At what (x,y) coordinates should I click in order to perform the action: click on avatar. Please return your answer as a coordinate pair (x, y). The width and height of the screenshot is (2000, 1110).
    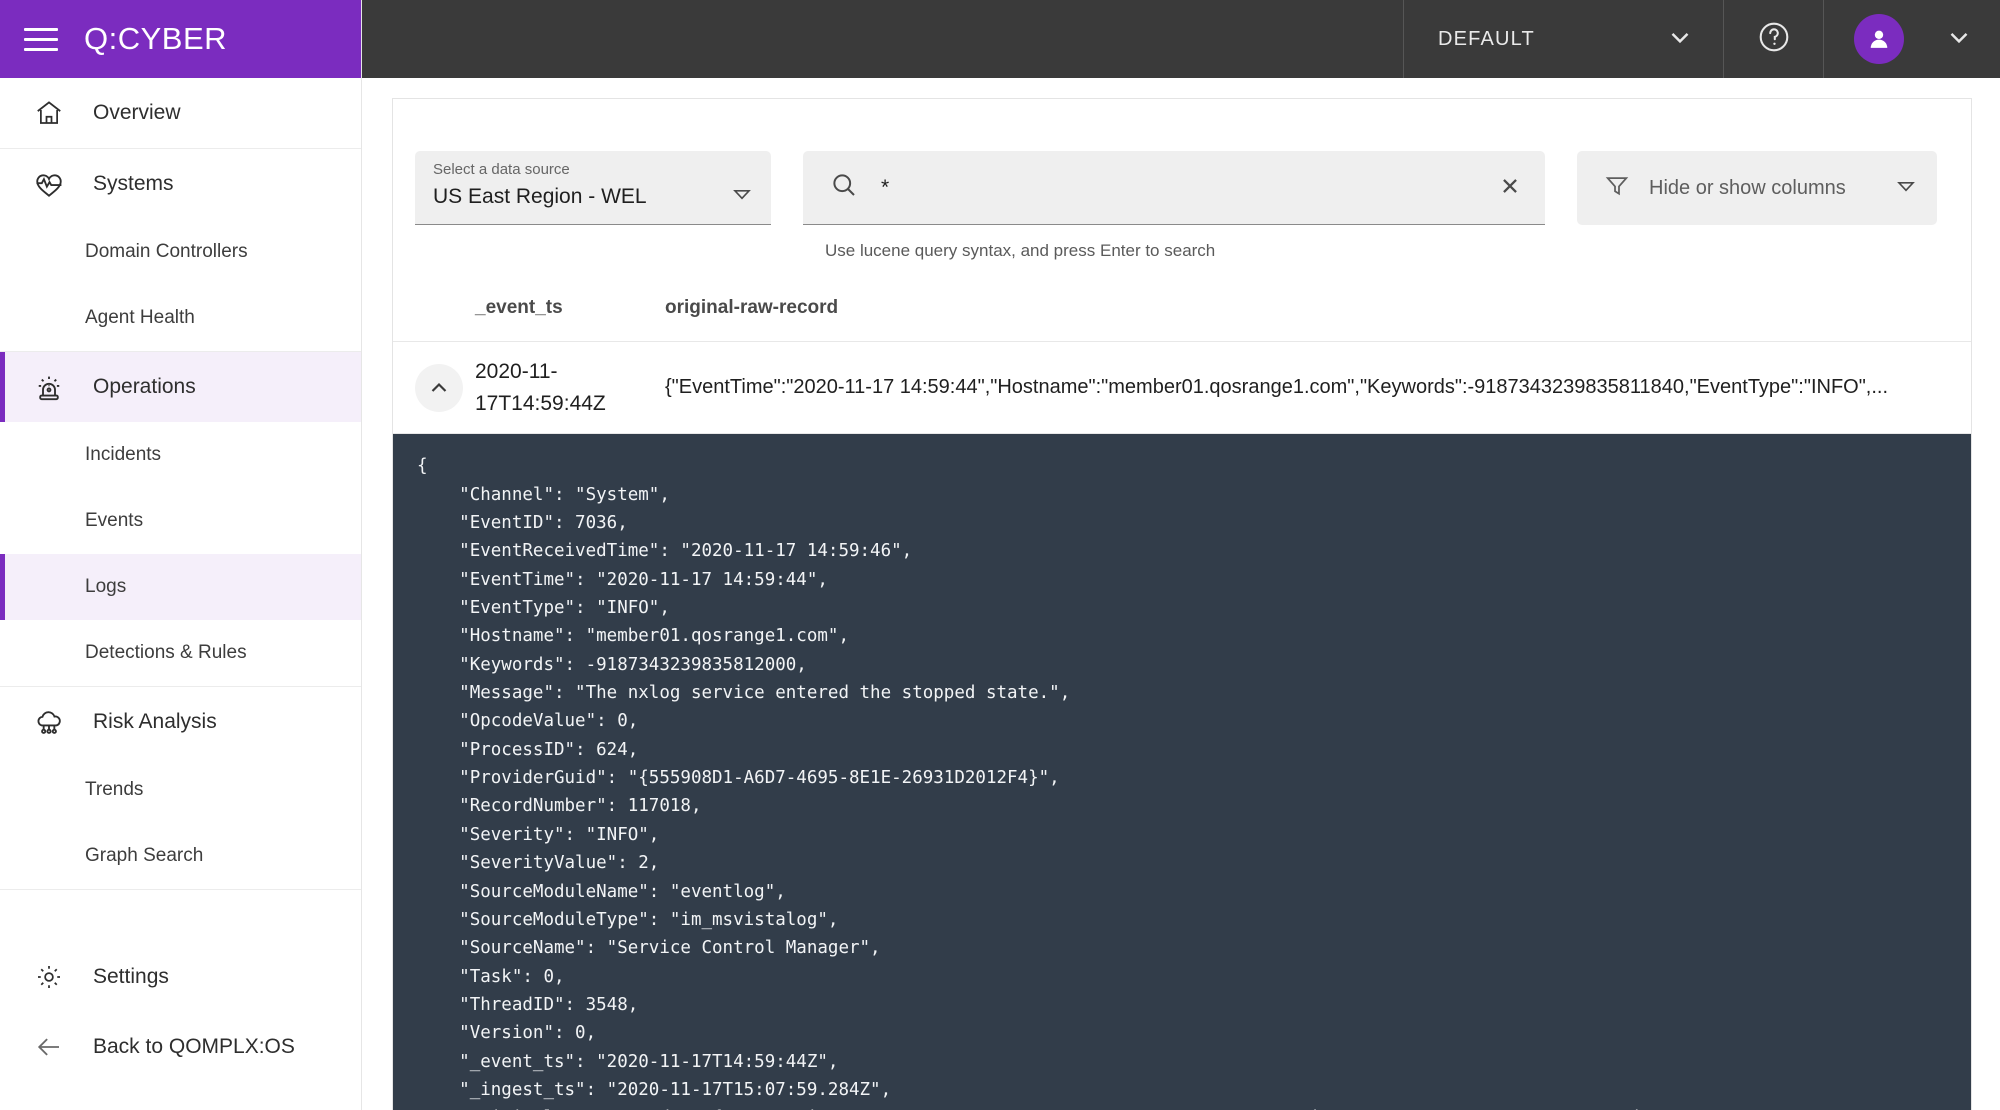
    Looking at the image, I should click on (1879, 39).